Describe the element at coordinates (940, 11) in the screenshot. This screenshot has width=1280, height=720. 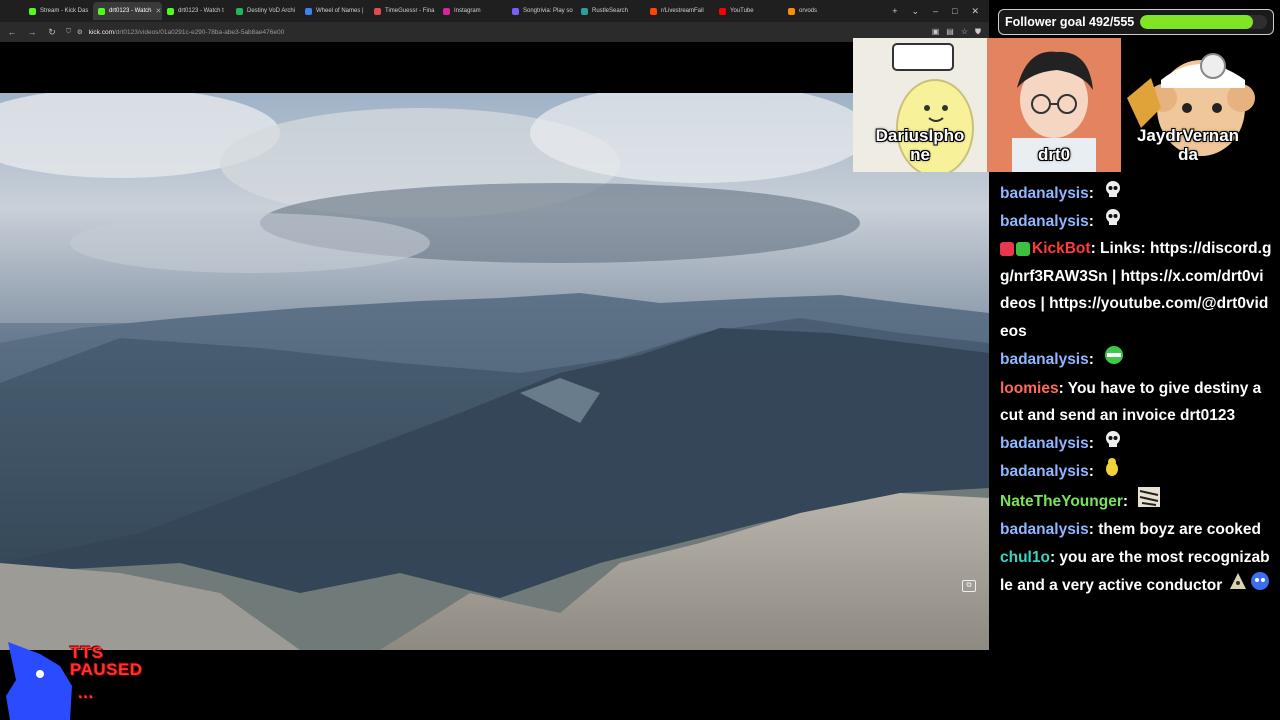
I see `window-controls: + ⌄ – □ ✕` at that location.